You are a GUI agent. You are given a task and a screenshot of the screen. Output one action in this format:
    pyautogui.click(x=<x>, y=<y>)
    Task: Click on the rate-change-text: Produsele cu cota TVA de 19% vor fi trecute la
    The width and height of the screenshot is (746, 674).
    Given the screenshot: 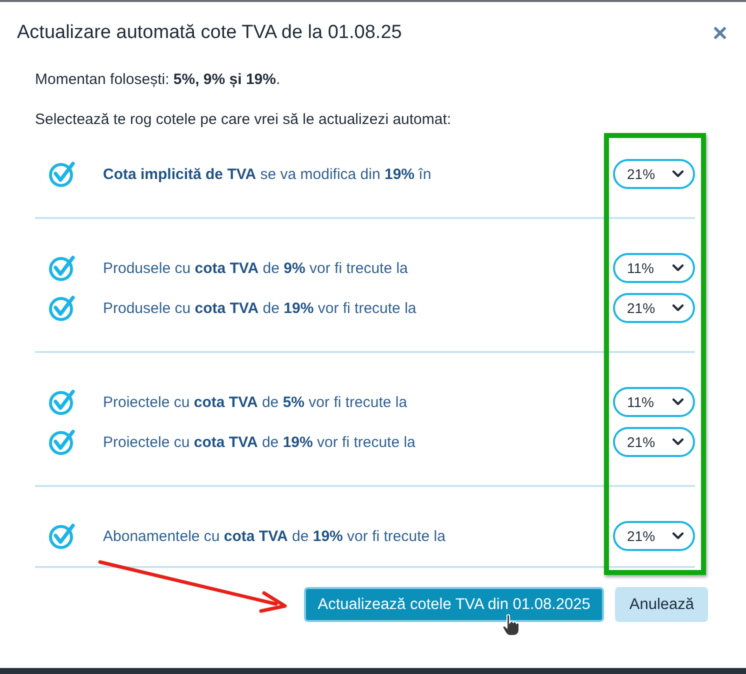 What is the action you would take?
    pyautogui.click(x=260, y=308)
    